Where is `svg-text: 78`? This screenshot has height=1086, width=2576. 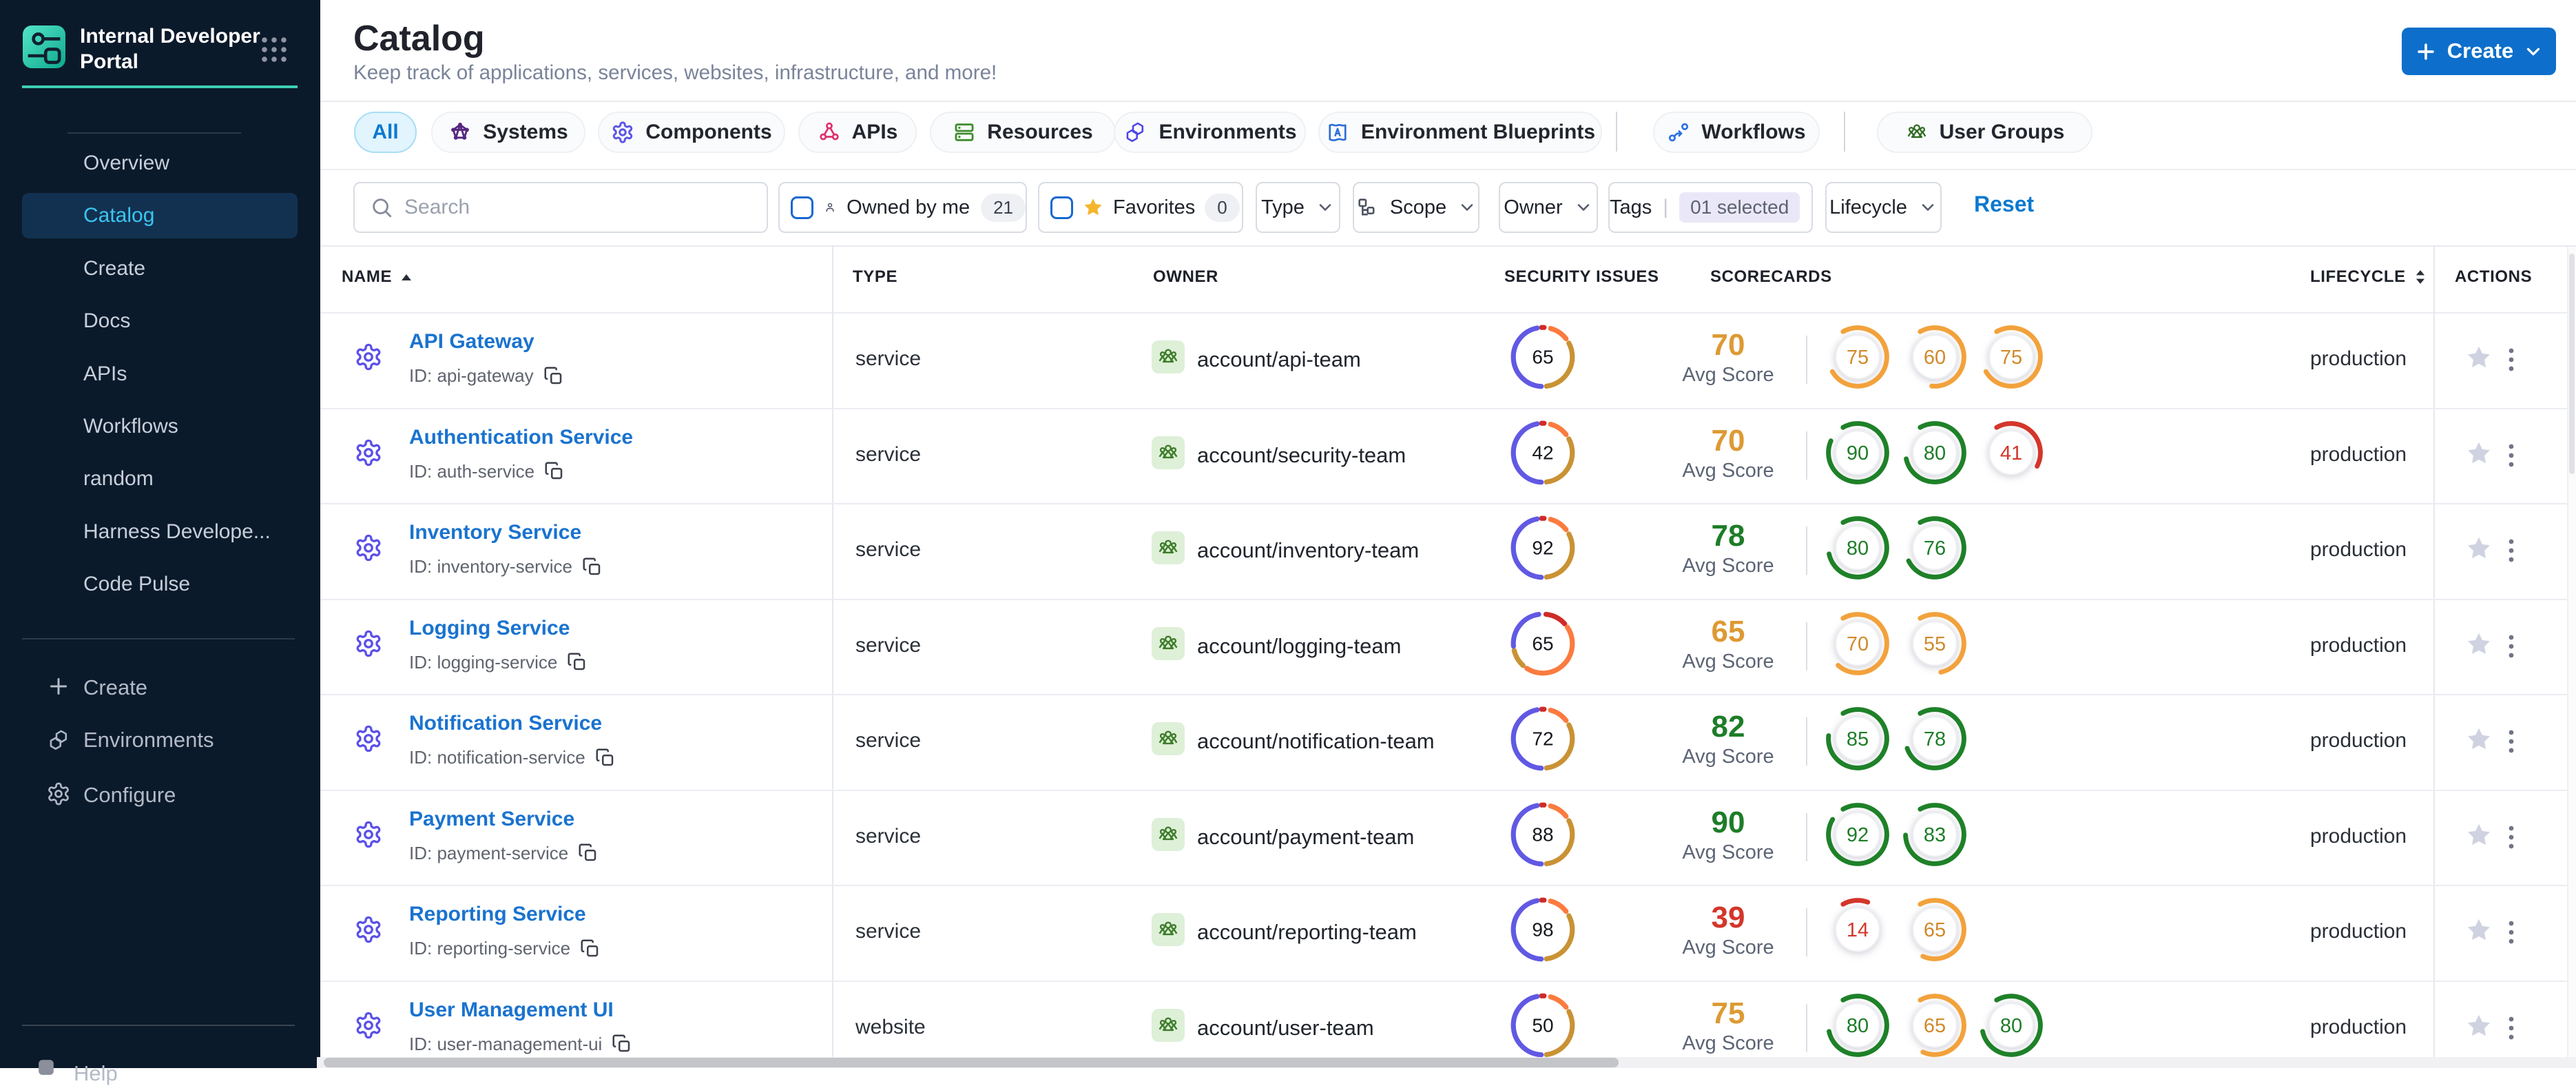
svg-text: 78 is located at coordinates (1934, 739).